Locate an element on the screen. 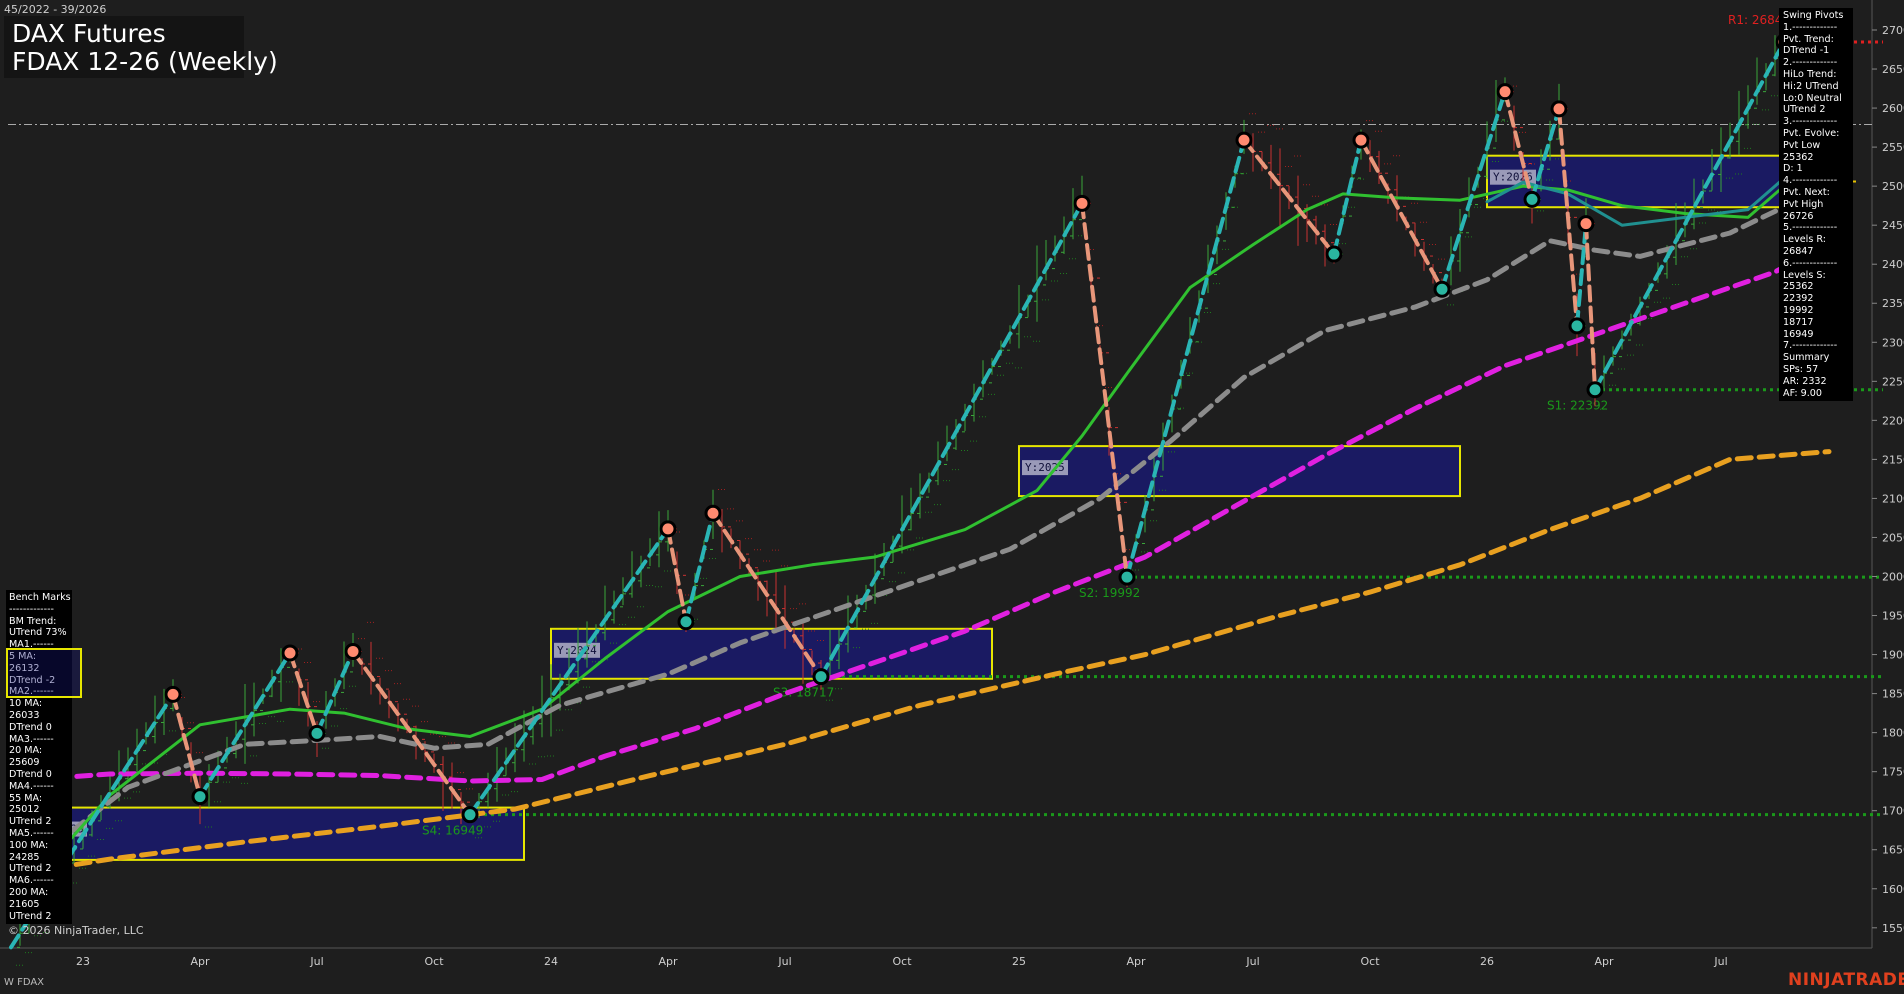  panel-line: Pvt Low is located at coordinates (1802, 145).